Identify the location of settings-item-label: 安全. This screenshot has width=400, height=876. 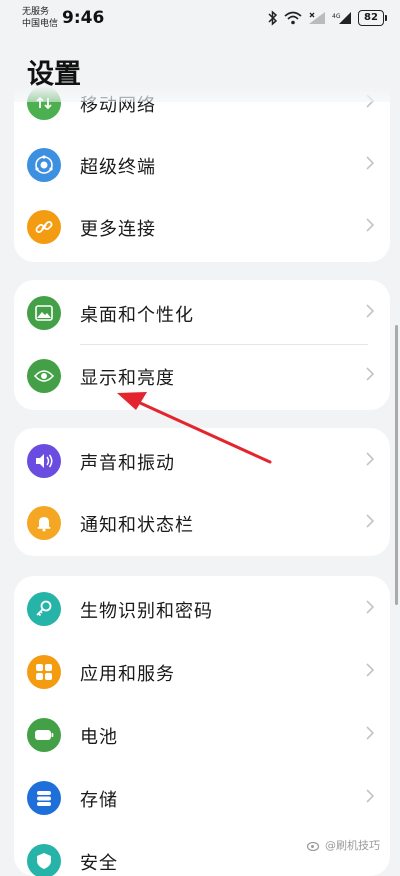
(99, 863).